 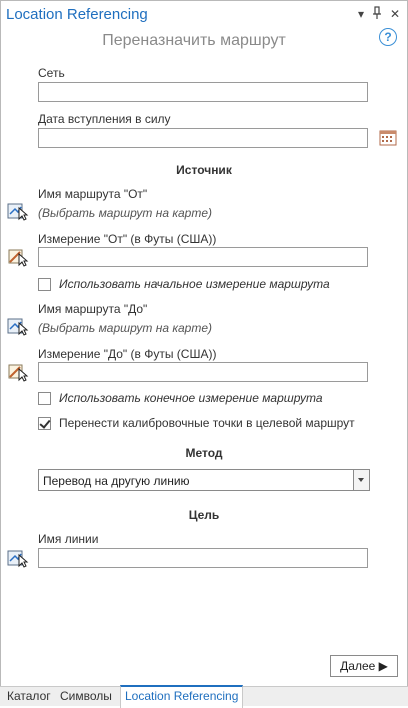 I want to click on tab-catalog: Каталог, so click(x=29, y=696).